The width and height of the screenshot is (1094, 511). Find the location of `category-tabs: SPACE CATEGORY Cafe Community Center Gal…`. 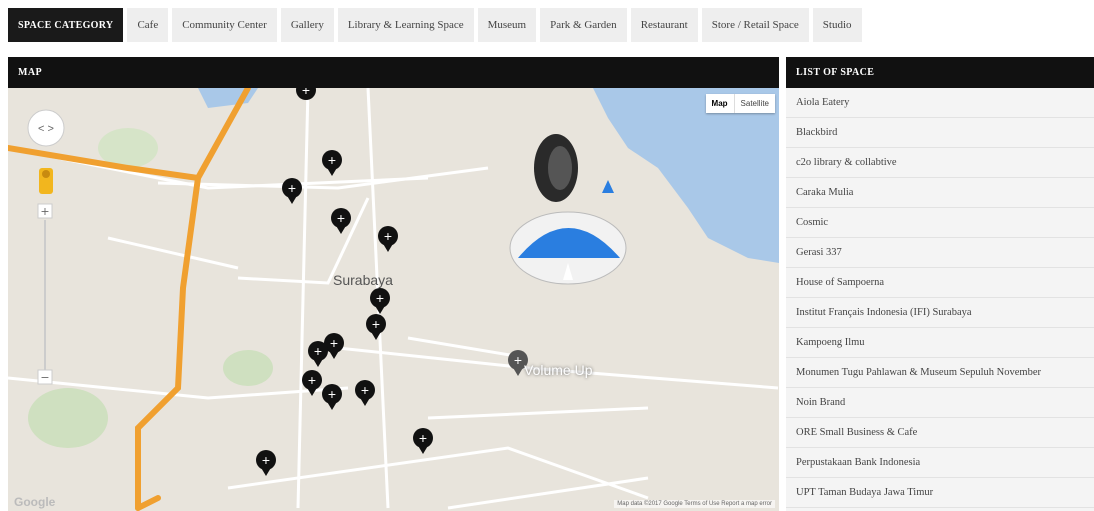

category-tabs: SPACE CATEGORY Cafe Community Center Gal… is located at coordinates (435, 25).